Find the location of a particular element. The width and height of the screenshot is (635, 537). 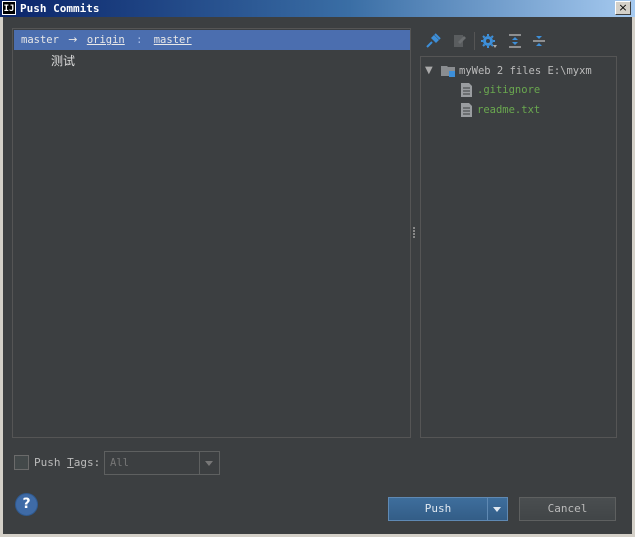

push-tags-checkbox is located at coordinates (21, 462).